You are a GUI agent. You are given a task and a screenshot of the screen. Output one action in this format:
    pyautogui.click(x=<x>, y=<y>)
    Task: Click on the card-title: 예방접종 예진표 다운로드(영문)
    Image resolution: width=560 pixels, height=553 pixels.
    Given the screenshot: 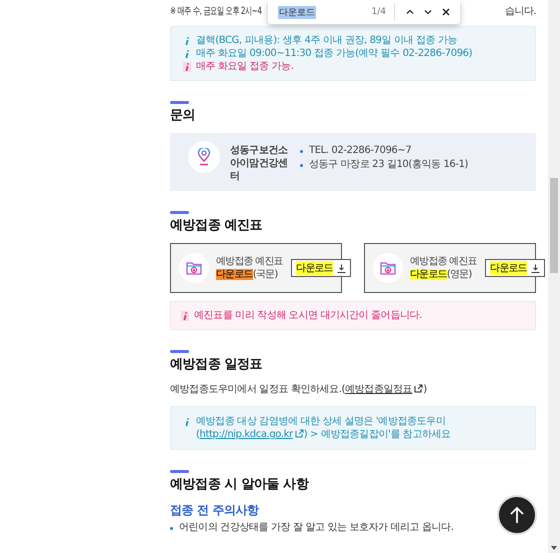 What is the action you would take?
    pyautogui.click(x=444, y=268)
    